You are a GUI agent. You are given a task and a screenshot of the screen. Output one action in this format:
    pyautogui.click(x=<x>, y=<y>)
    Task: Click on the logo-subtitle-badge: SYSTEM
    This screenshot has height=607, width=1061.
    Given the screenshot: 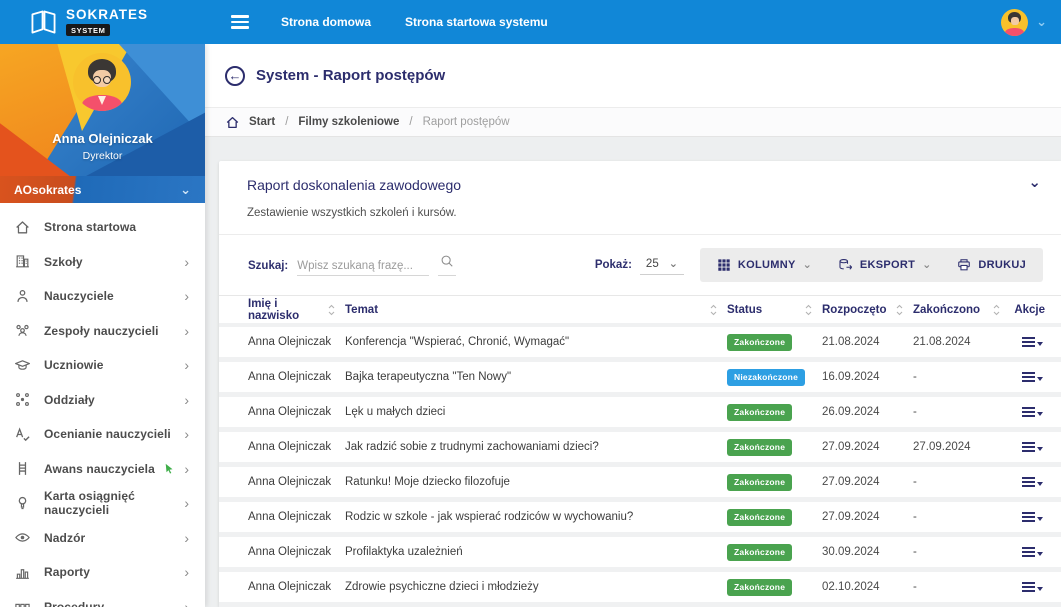 What is the action you would take?
    pyautogui.click(x=88, y=30)
    